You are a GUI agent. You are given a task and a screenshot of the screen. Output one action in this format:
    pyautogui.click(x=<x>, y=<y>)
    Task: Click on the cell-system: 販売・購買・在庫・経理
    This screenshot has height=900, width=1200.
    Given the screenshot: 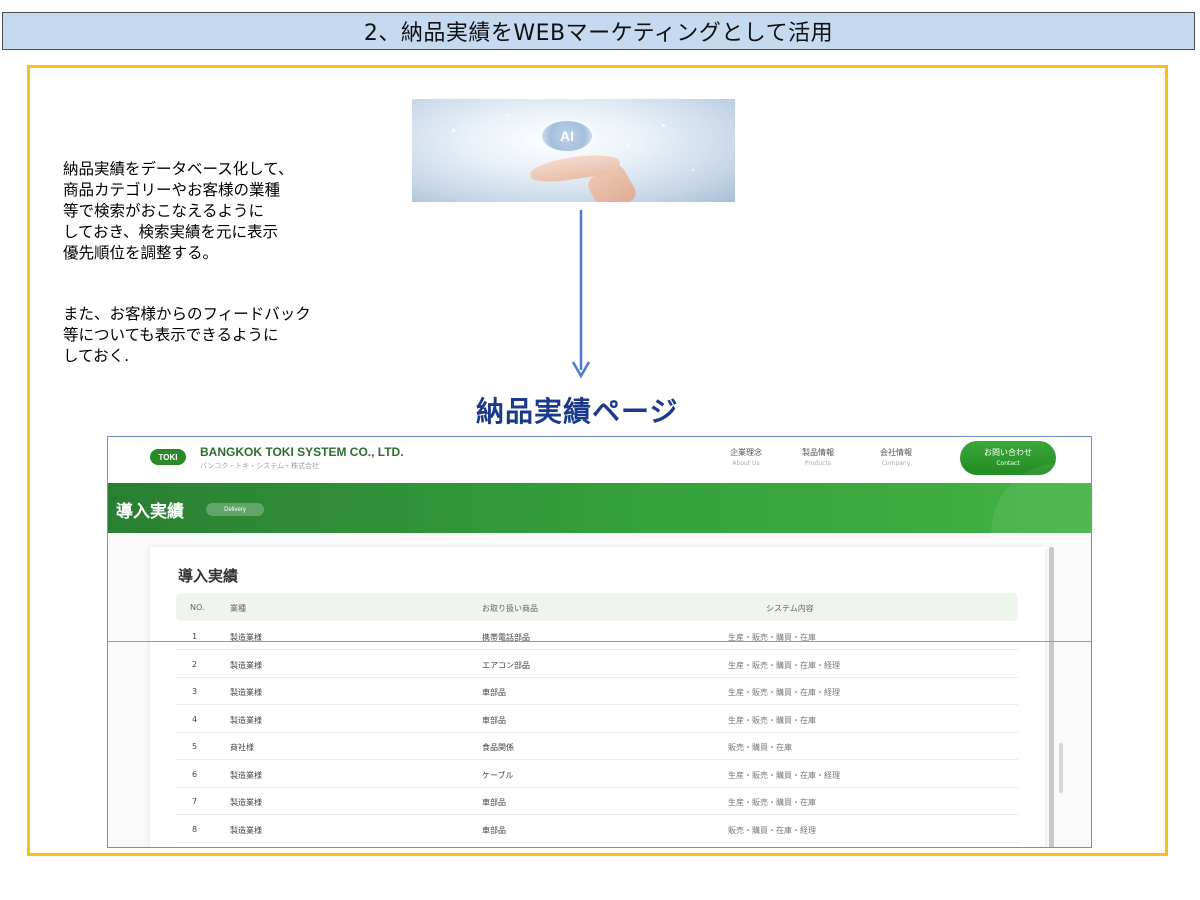 What is the action you would take?
    pyautogui.click(x=772, y=830)
    